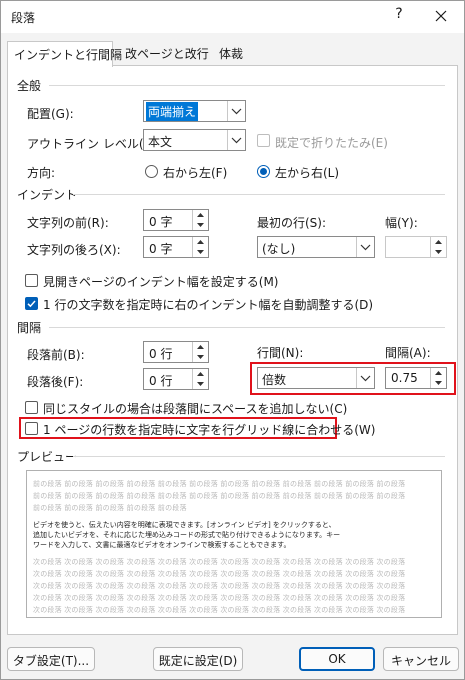 Image resolution: width=465 pixels, height=680 pixels. Describe the element at coordinates (236, 111) in the screenshot. I see `alignment-dropdown-button` at that location.